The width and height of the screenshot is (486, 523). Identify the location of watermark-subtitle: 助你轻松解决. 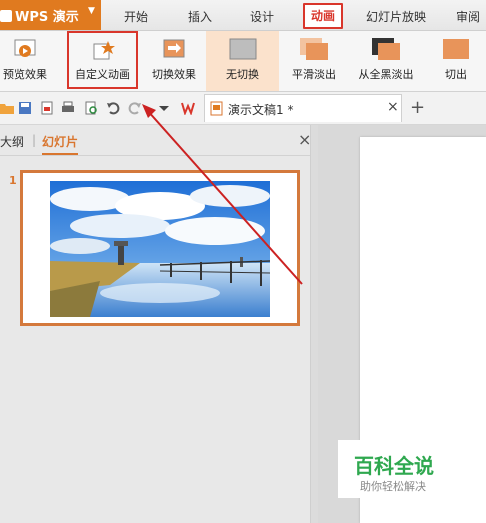
(393, 486).